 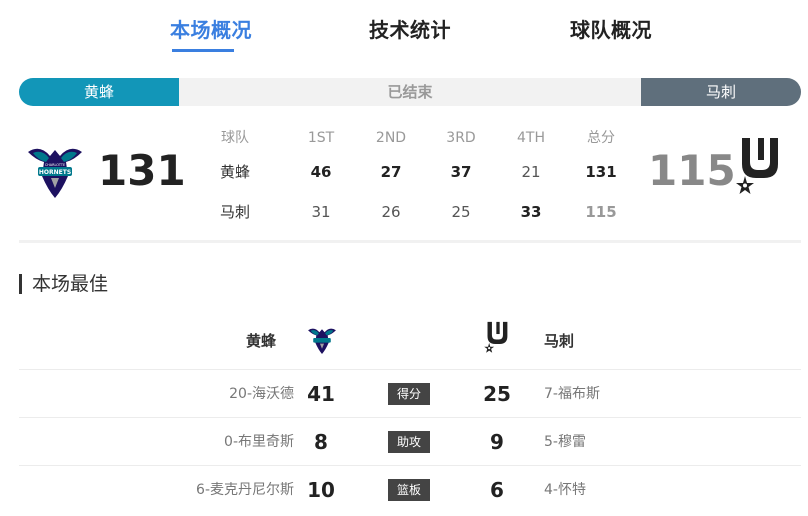 What do you see at coordinates (611, 28) in the screenshot?
I see `tab-team-overview: 球队概况` at bounding box center [611, 28].